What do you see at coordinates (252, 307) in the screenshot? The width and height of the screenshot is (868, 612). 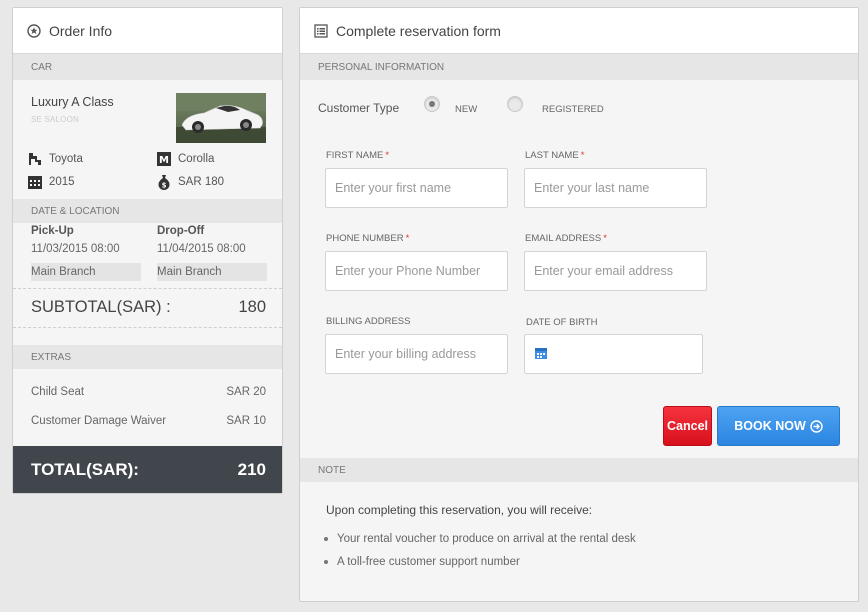 I see `subtotal-value: 180` at bounding box center [252, 307].